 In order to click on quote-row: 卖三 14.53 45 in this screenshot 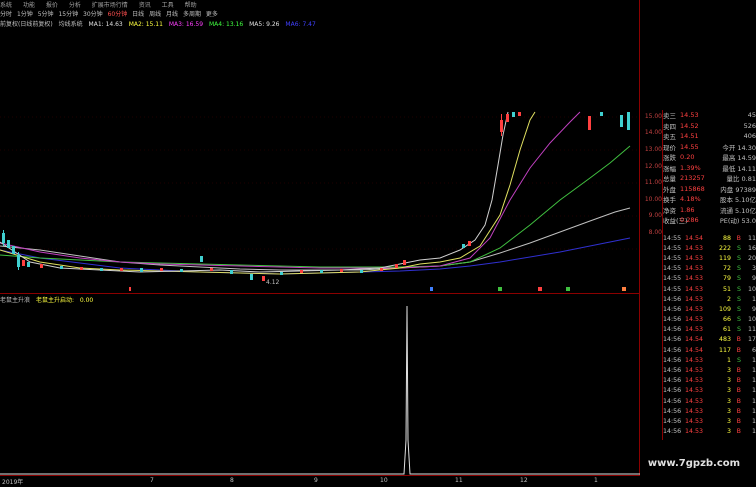, I will do `click(709, 115)`.